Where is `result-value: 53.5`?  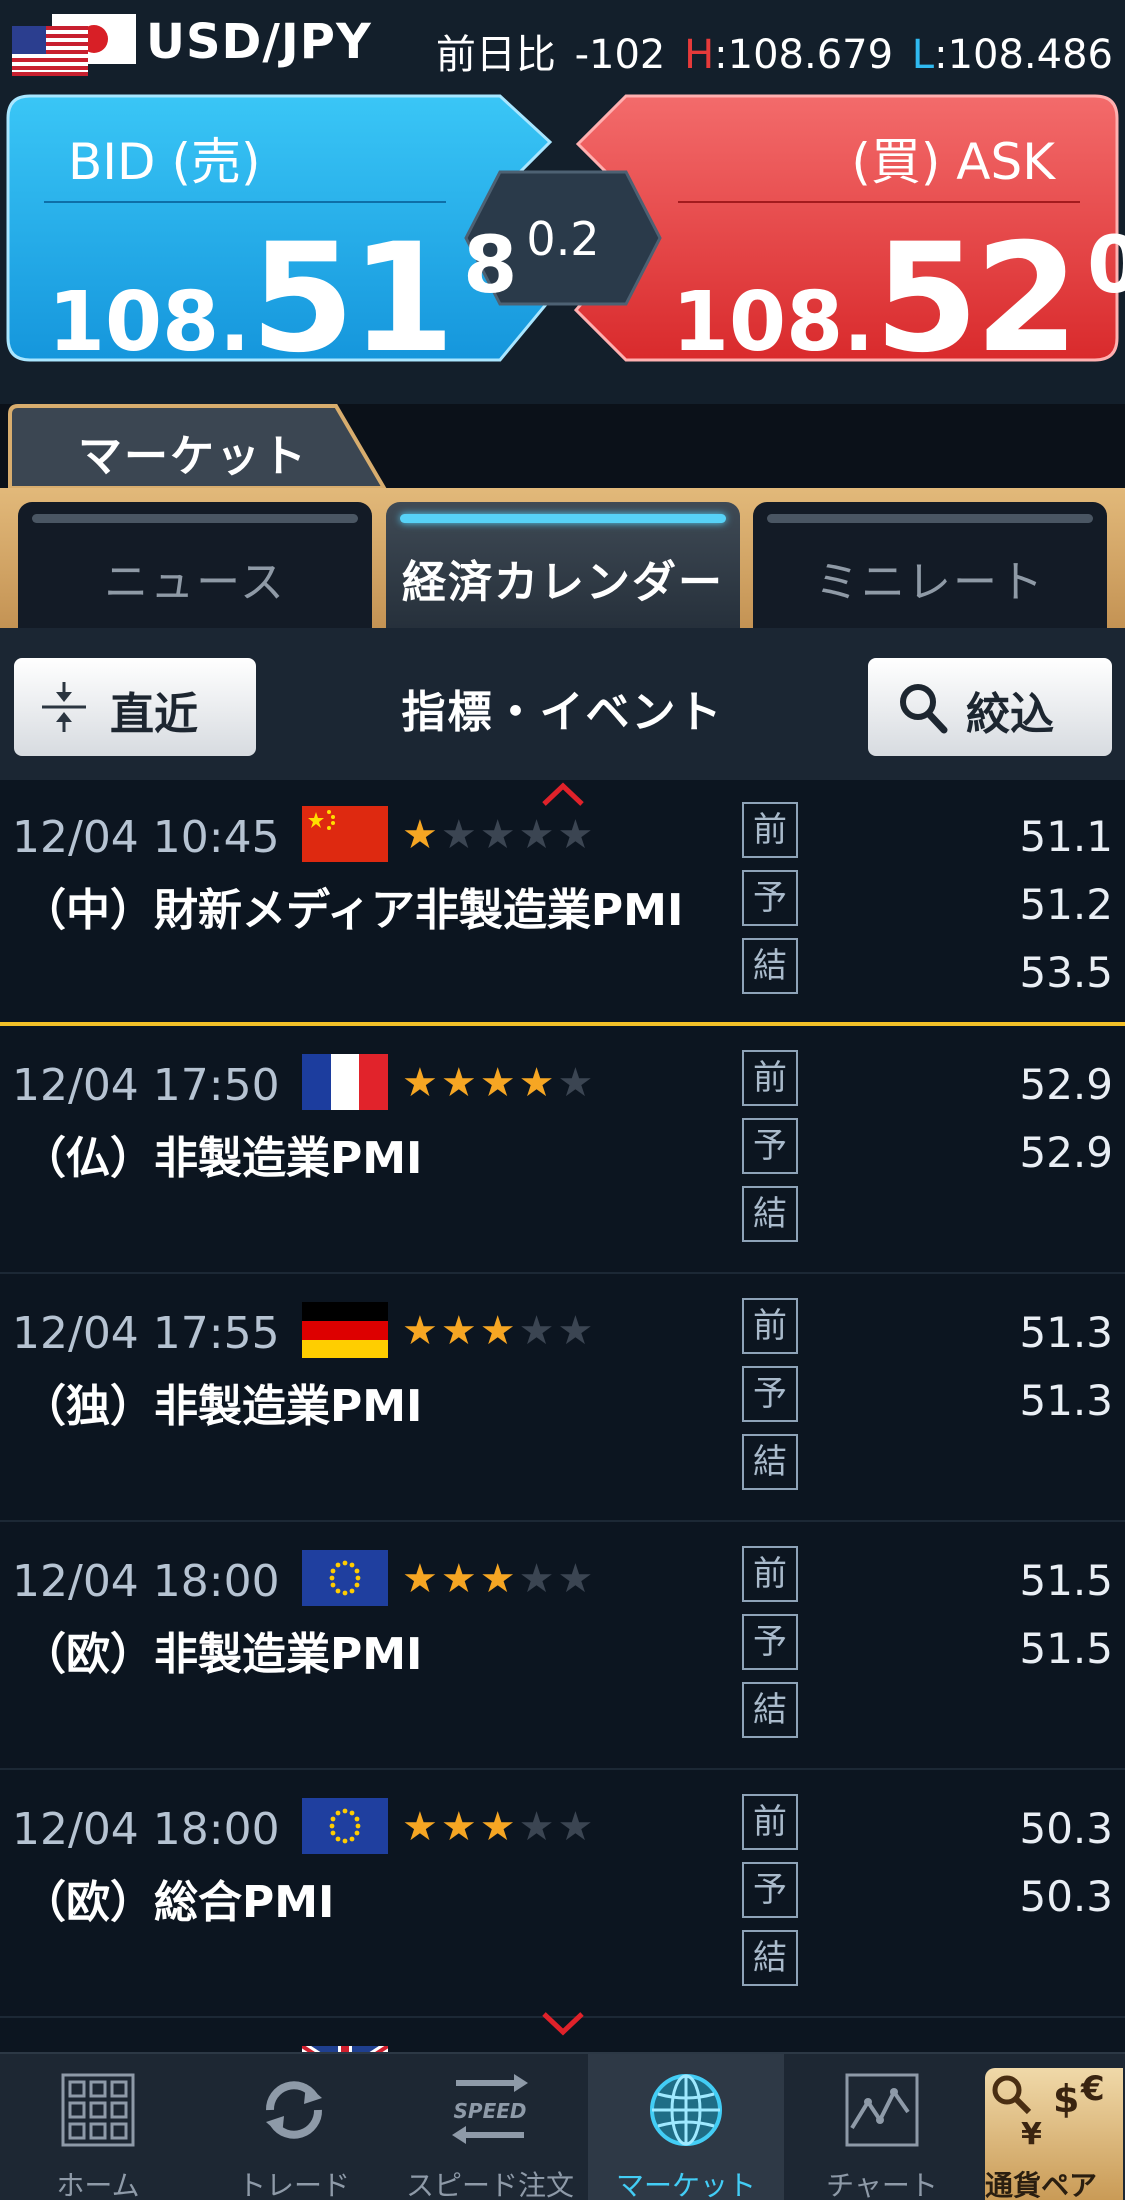 result-value: 53.5 is located at coordinates (1066, 972).